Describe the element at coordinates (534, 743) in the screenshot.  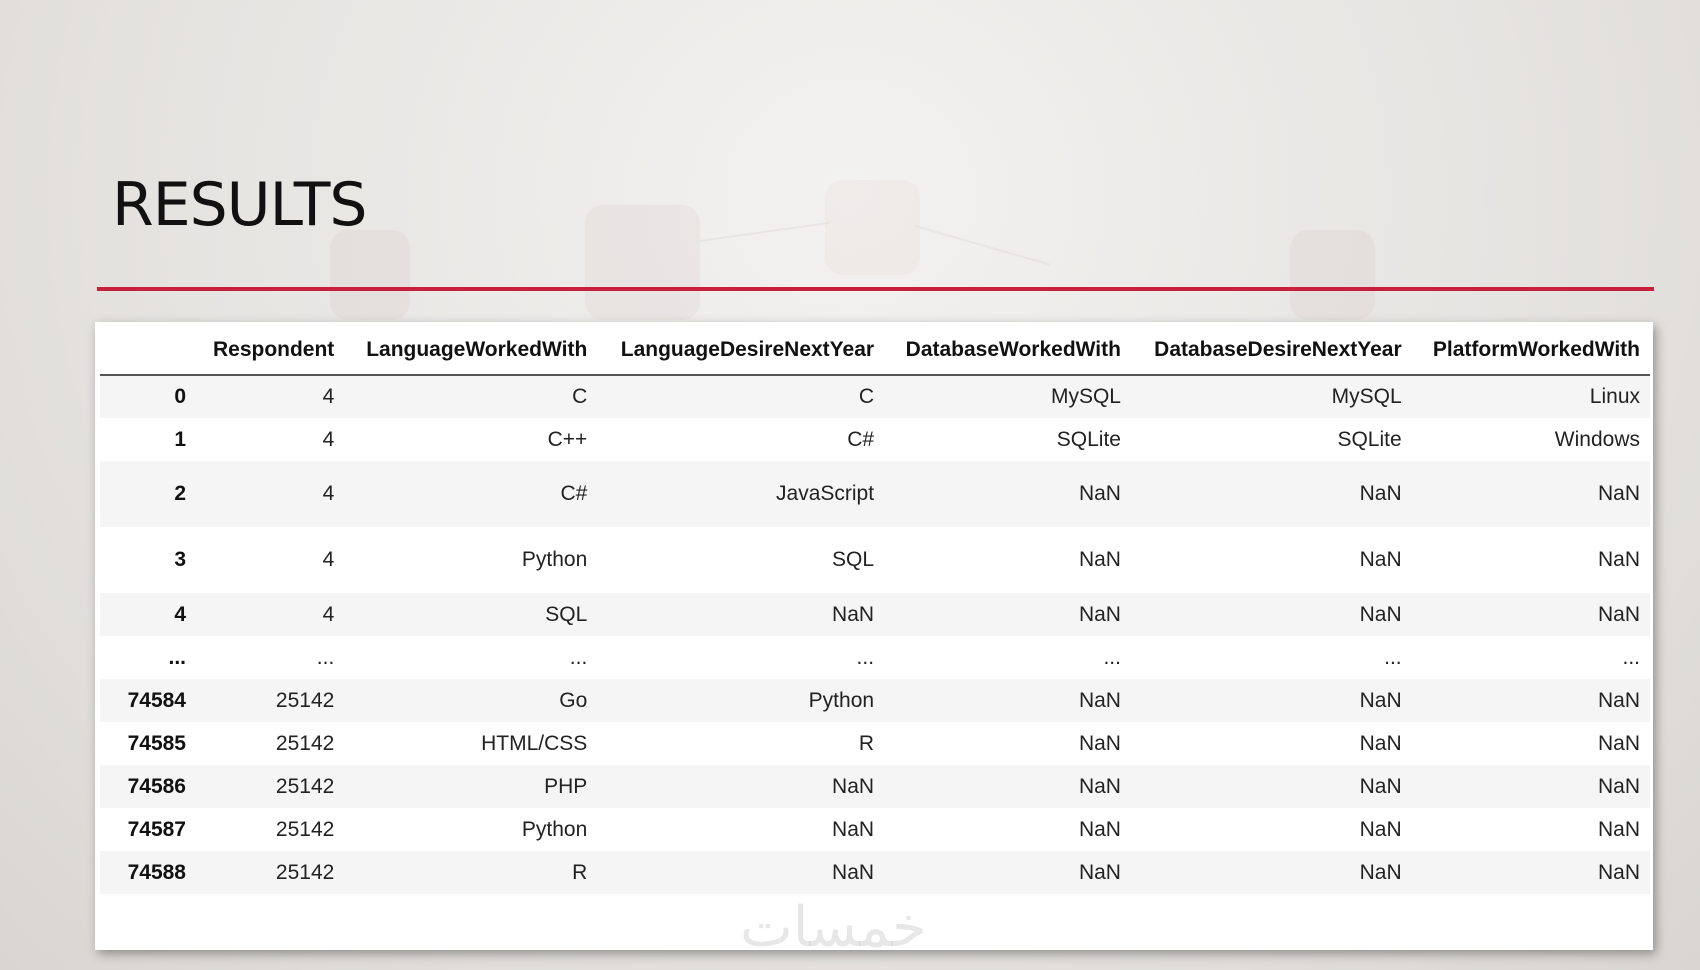
I see `table-cell: HTML/CSS` at that location.